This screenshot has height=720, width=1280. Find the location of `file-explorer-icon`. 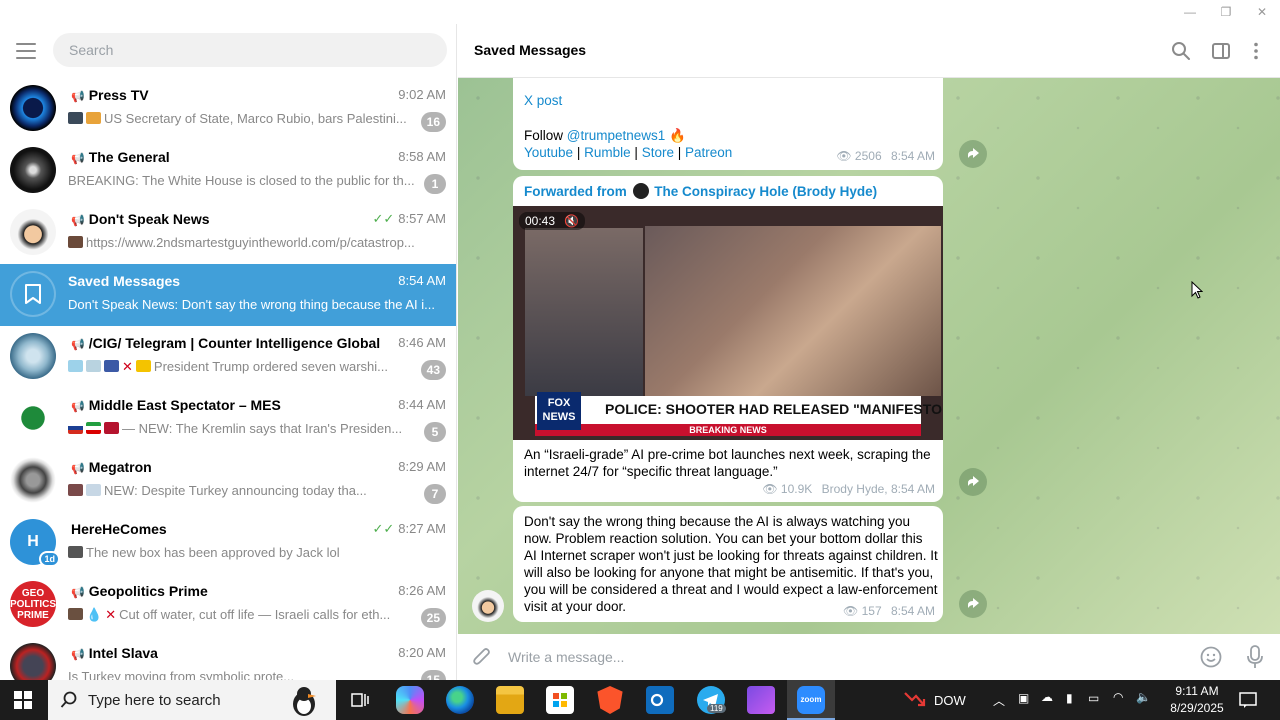

file-explorer-icon is located at coordinates (510, 700).